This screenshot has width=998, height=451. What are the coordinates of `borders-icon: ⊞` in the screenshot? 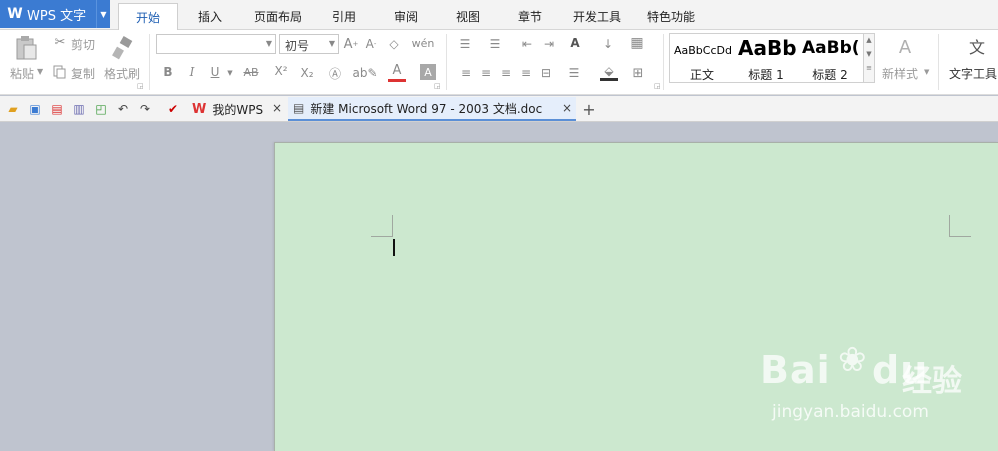 It's located at (638, 73).